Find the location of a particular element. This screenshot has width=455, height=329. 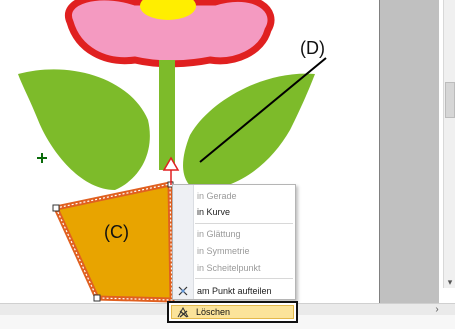

menu-item-am-punkt-aufteilen: am Punkt aufteilen is located at coordinates (234, 291).